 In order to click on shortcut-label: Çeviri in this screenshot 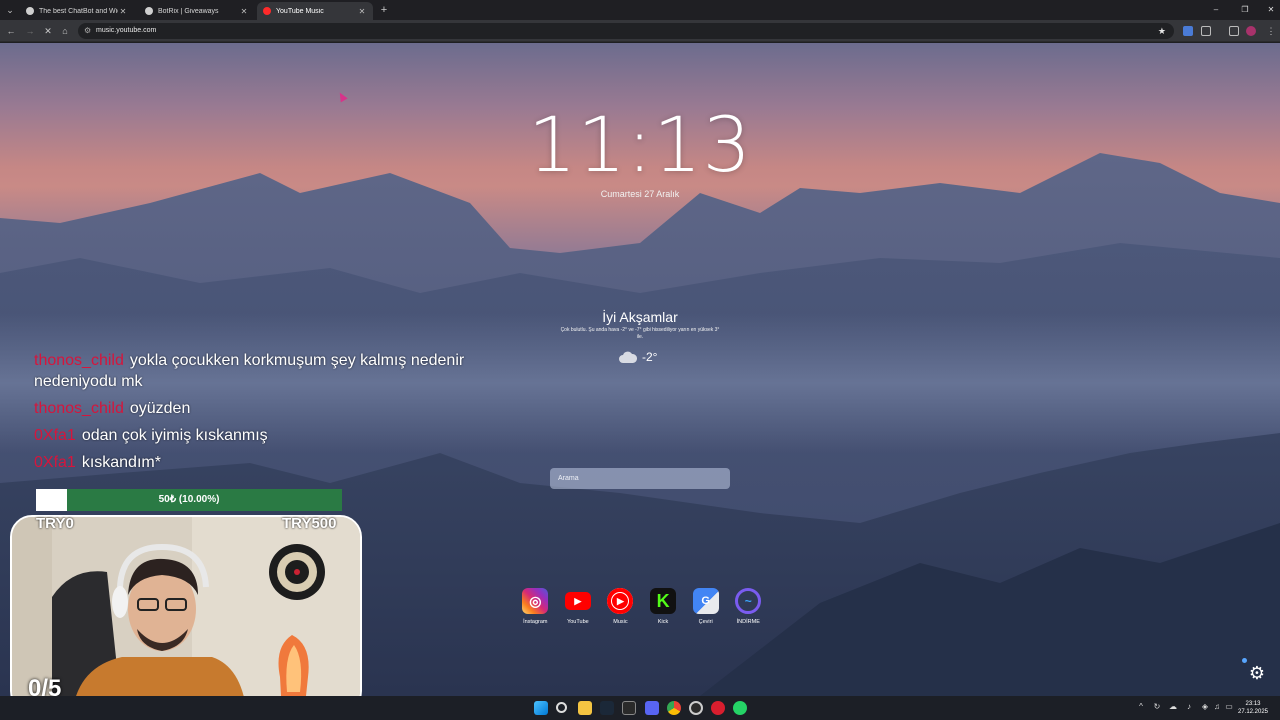, I will do `click(705, 622)`.